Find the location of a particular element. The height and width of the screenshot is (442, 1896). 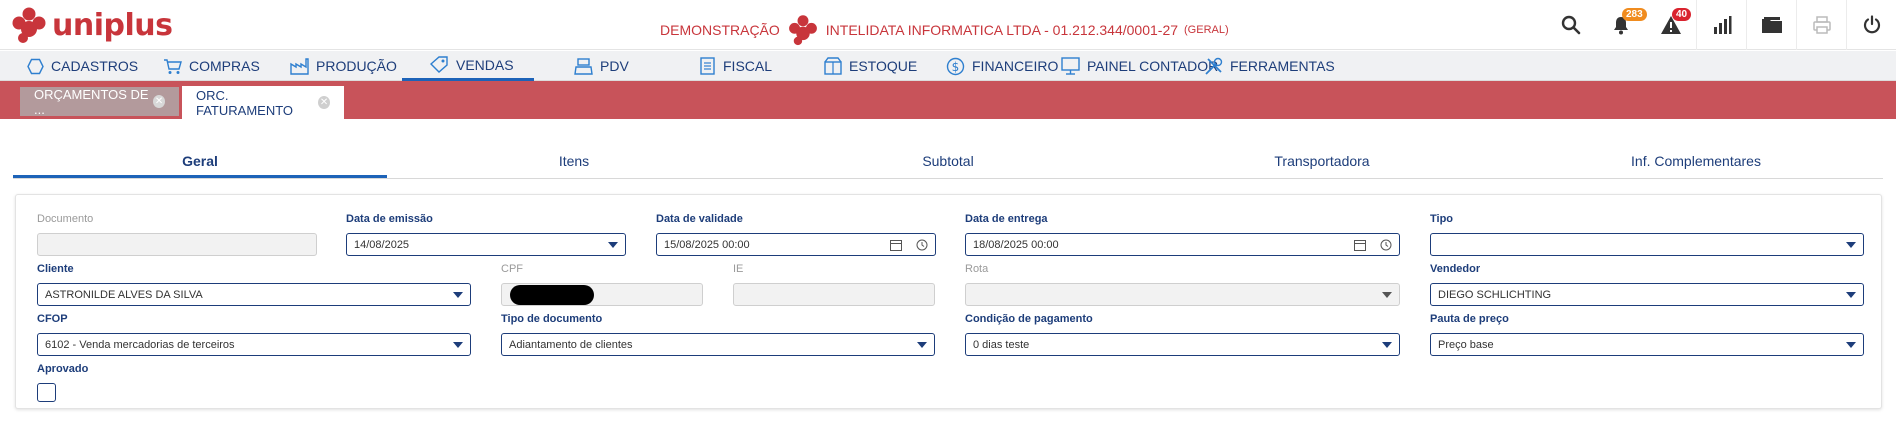

menu-ferramentas: FERRAMENTAS is located at coordinates (1269, 66).